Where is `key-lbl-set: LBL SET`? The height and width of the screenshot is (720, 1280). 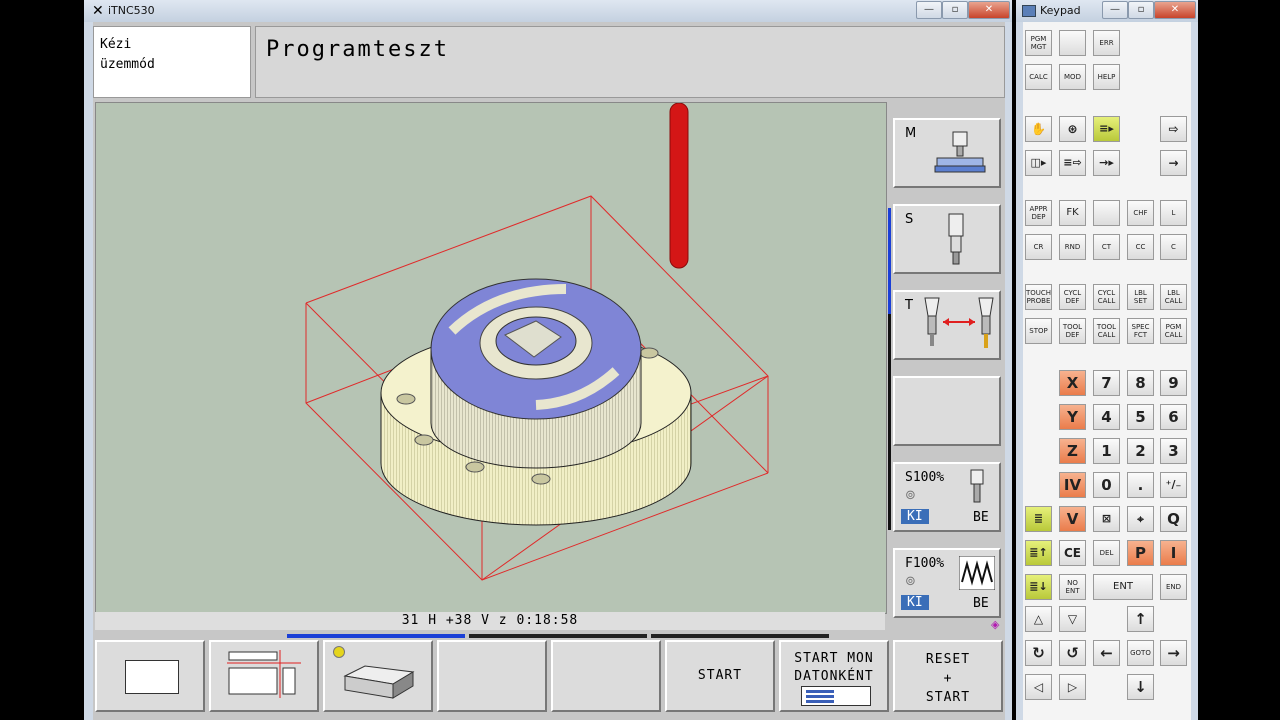 key-lbl-set: LBL SET is located at coordinates (1140, 297).